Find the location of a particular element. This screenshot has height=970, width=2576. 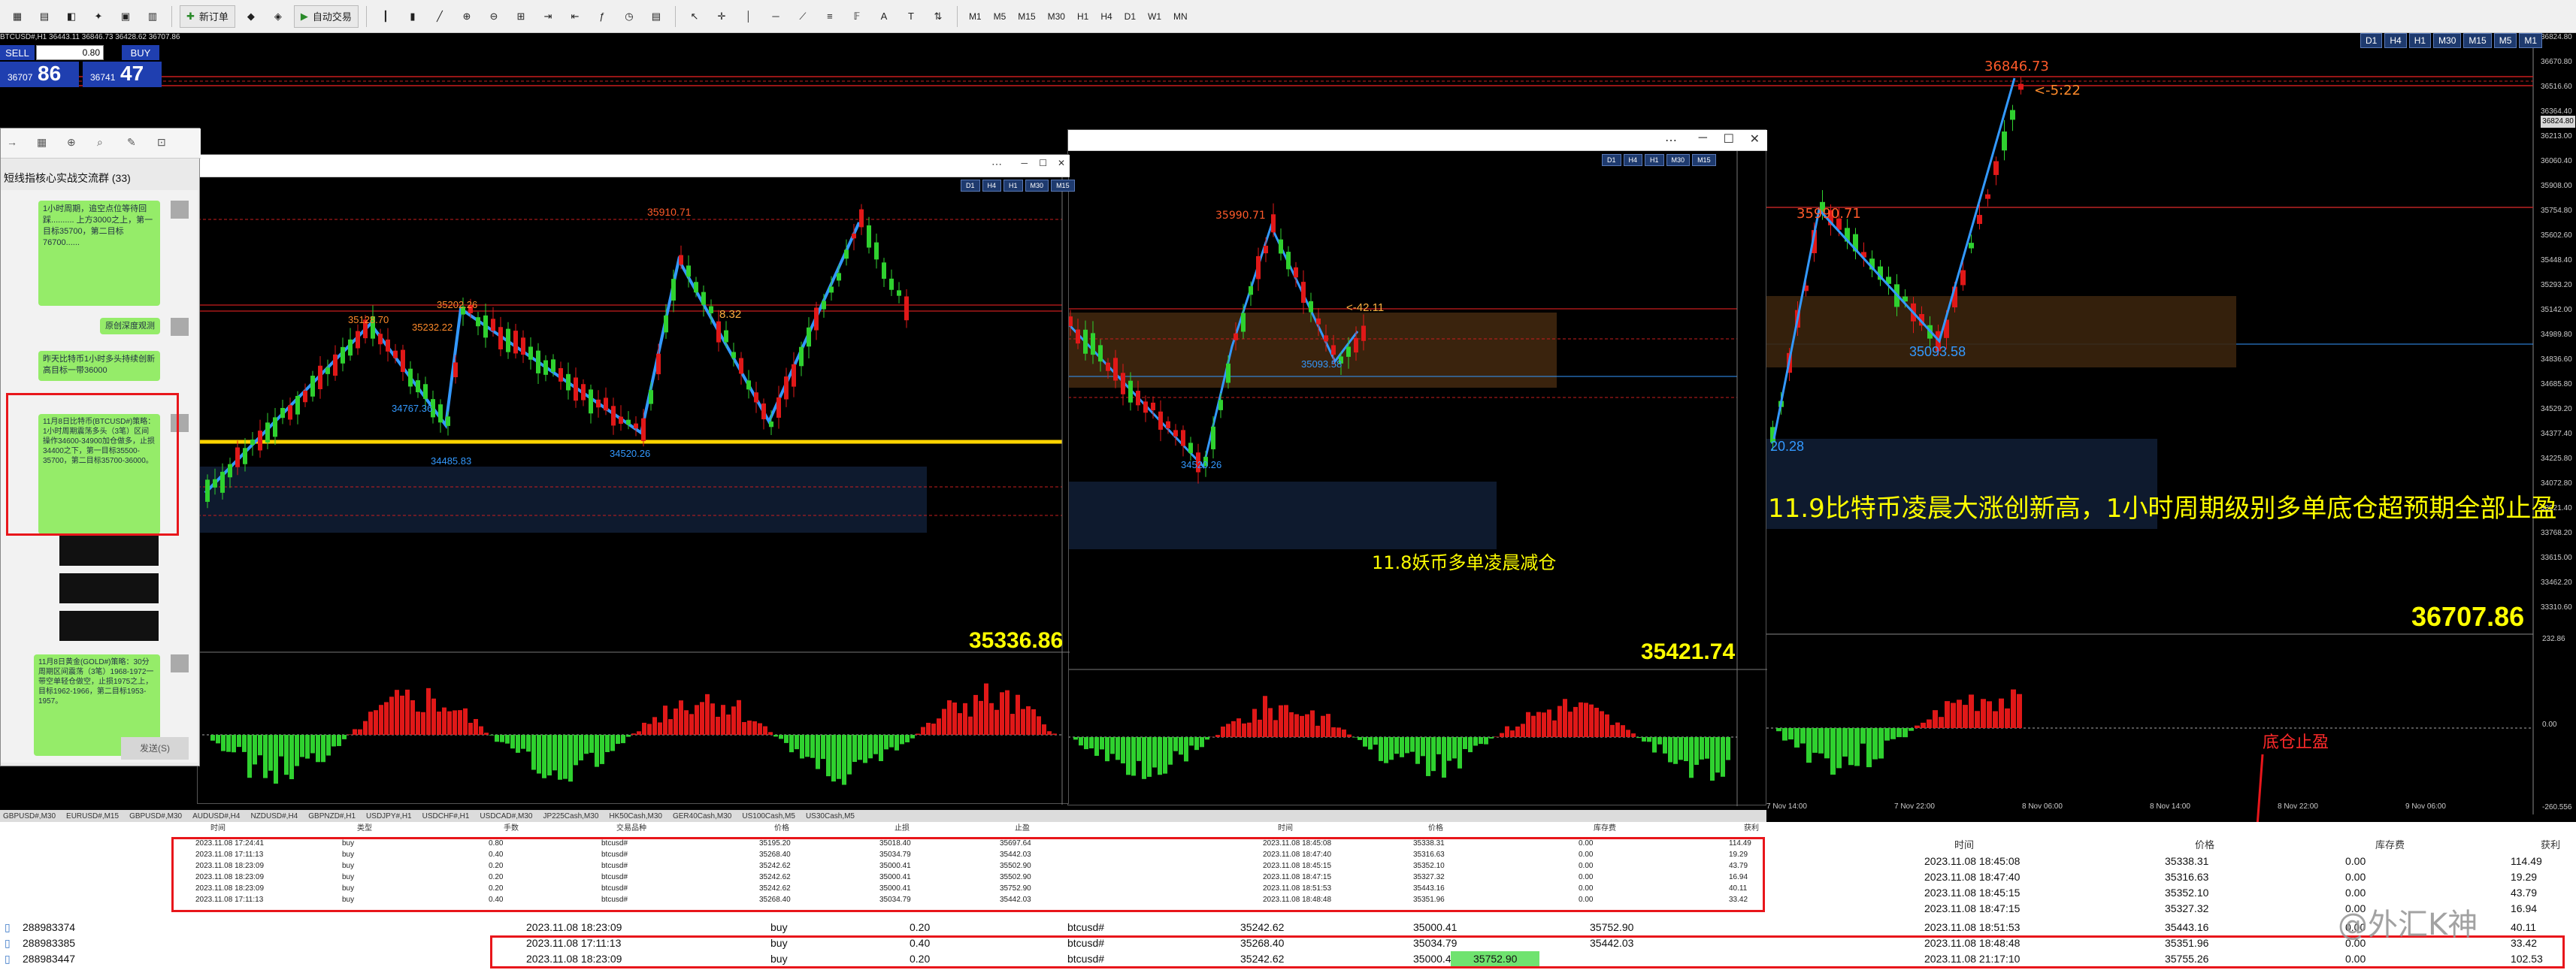

tf-h4: H4 is located at coordinates (1106, 16).